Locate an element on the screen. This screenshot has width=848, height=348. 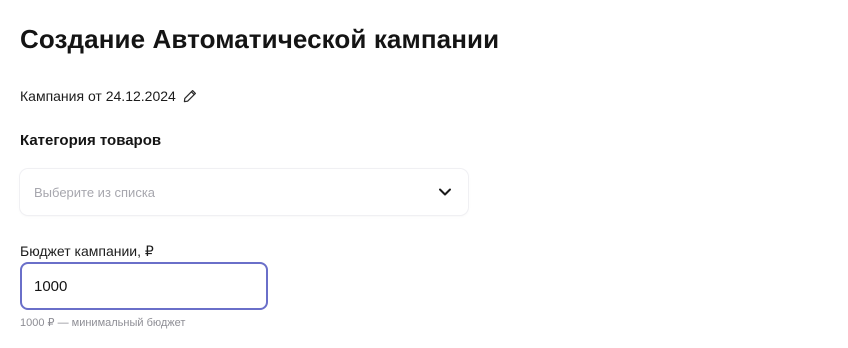
category-placeholder: Выберите из списка is located at coordinates (95, 192).